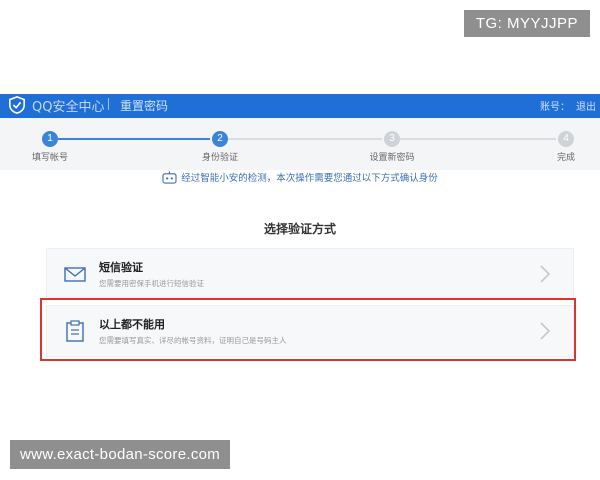  Describe the element at coordinates (144, 106) in the screenshot. I see `page-section-title: 重置密码` at that location.